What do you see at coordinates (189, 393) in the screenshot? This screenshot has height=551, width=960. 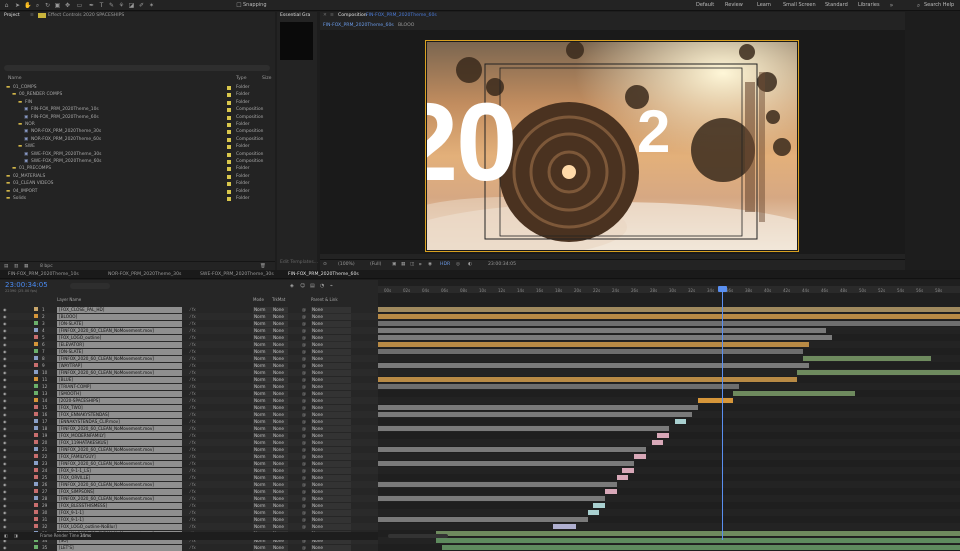 I see `timeline-layer-row: ◉ 13 [SMOOTH] ⁄ fx Norm None @ None` at bounding box center [189, 393].